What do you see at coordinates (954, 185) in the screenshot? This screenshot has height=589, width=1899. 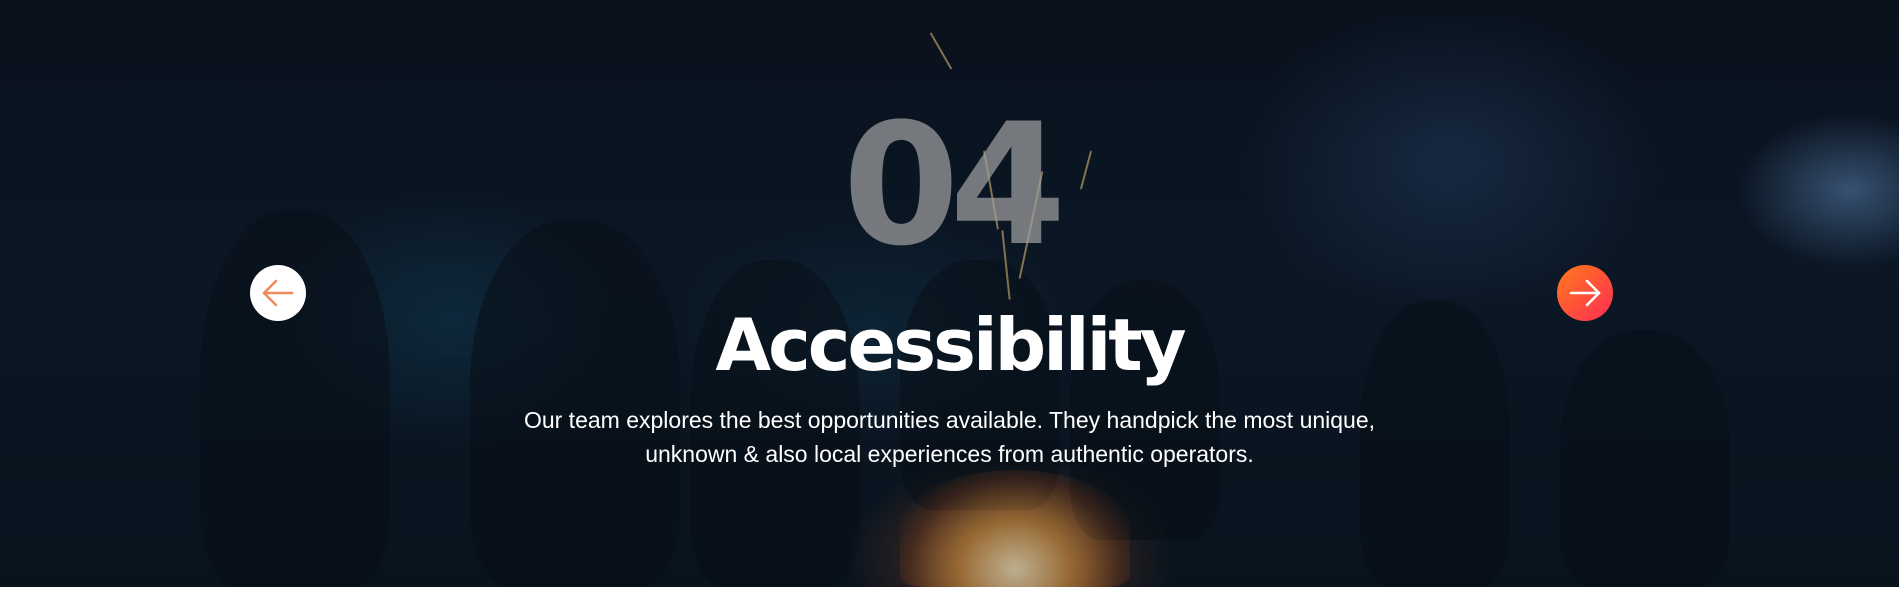 I see `slide-number: 04` at bounding box center [954, 185].